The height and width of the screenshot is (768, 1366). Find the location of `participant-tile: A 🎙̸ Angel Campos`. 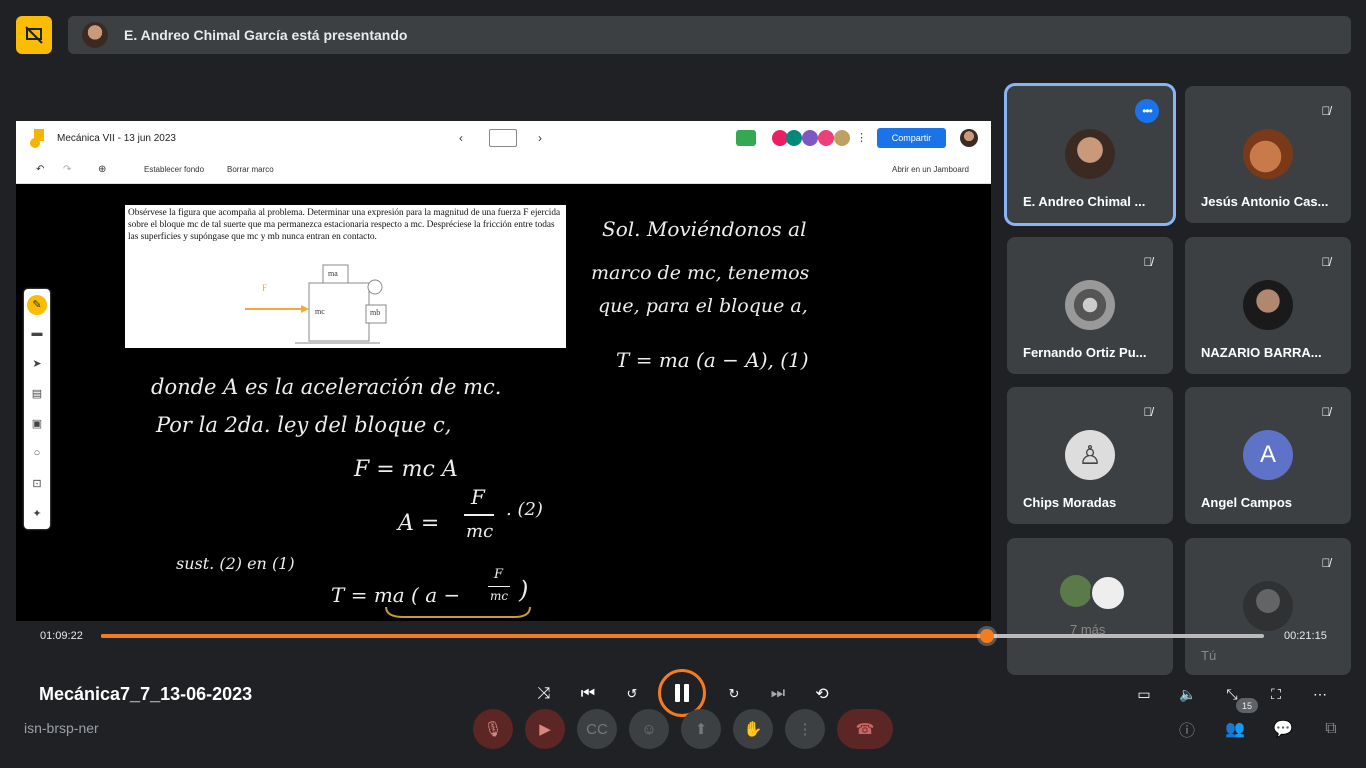

participant-tile: A 🎙̸ Angel Campos is located at coordinates (1268, 455).